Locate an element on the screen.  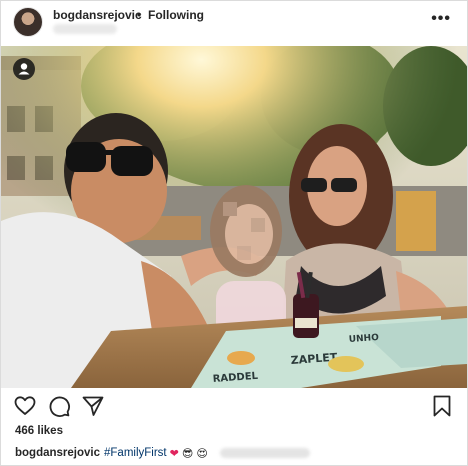
location-link is located at coordinates (85, 29).